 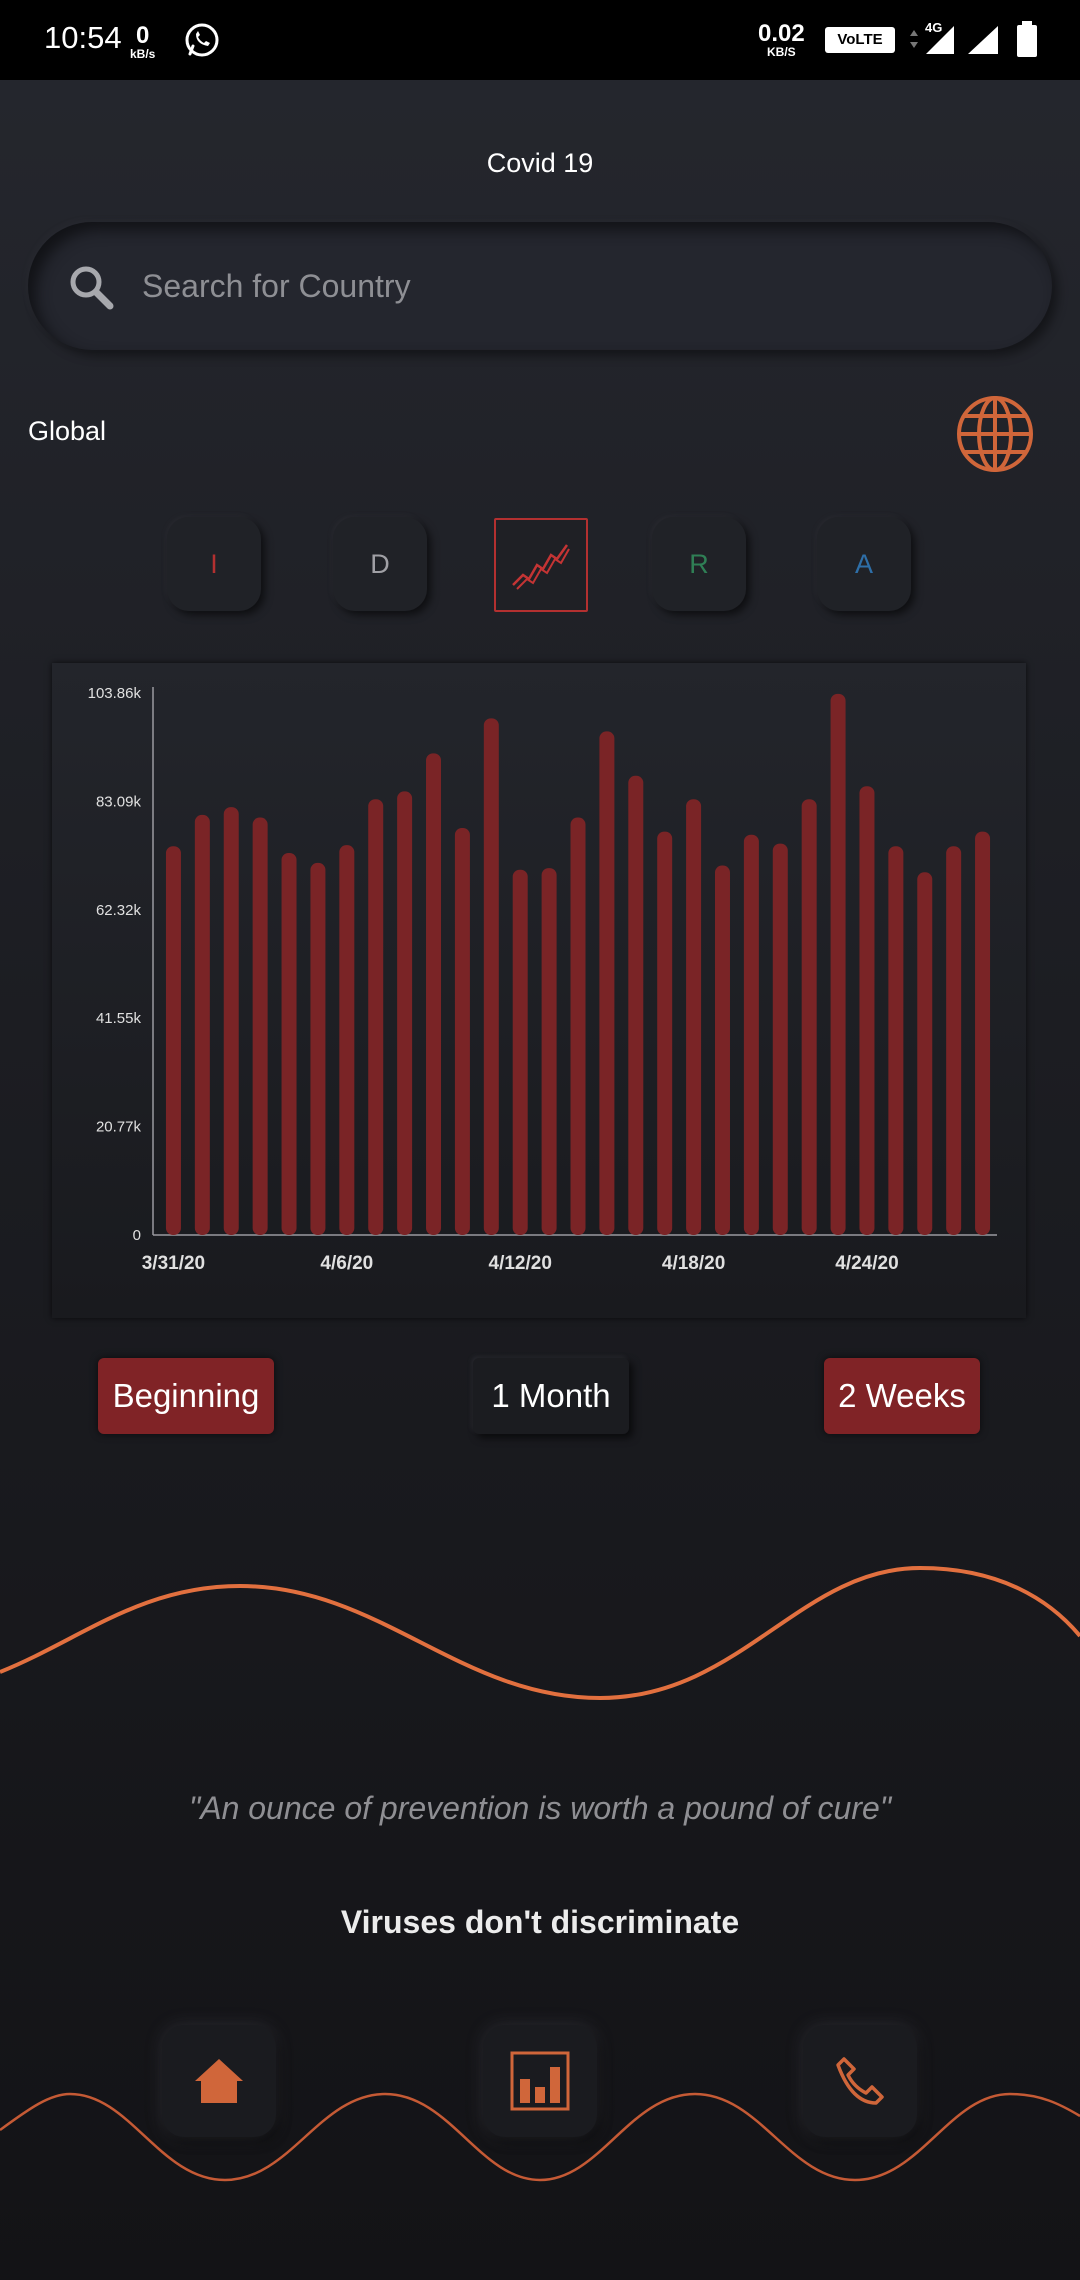 I want to click on recovered-button-label: R, so click(x=699, y=563).